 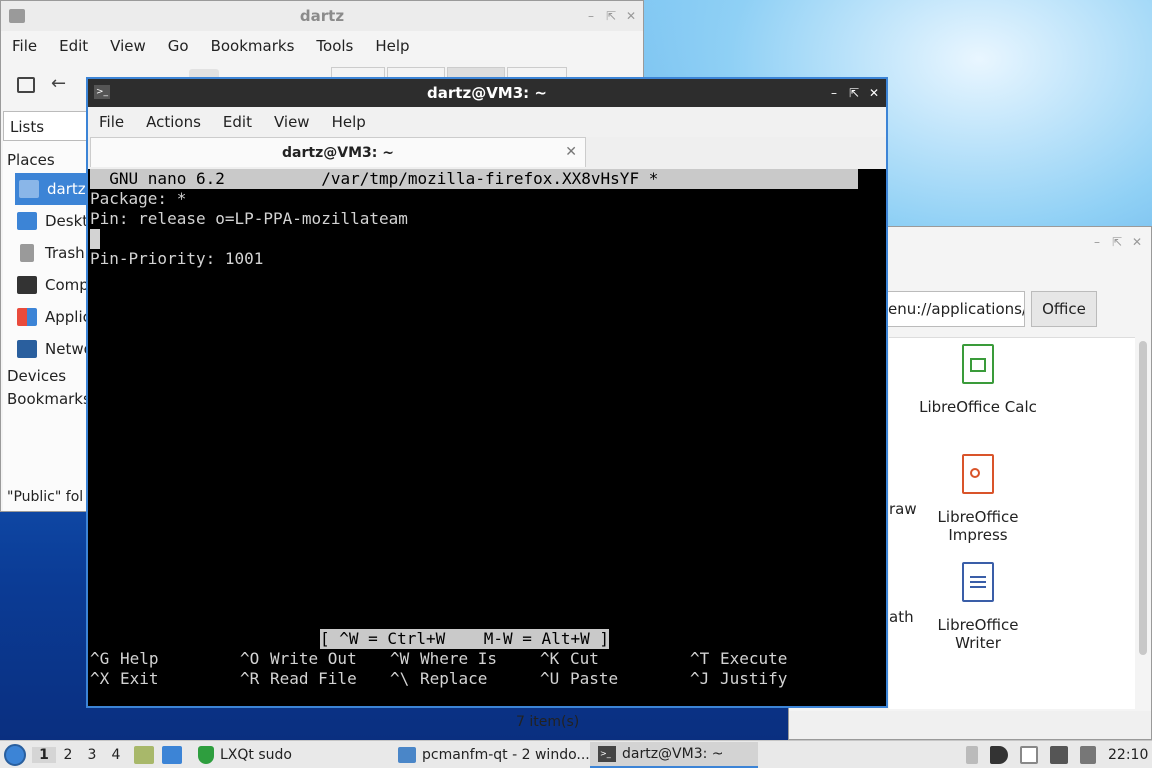 What do you see at coordinates (253, 46) in the screenshot?
I see `menu-bookmarks: Bookmarks` at bounding box center [253, 46].